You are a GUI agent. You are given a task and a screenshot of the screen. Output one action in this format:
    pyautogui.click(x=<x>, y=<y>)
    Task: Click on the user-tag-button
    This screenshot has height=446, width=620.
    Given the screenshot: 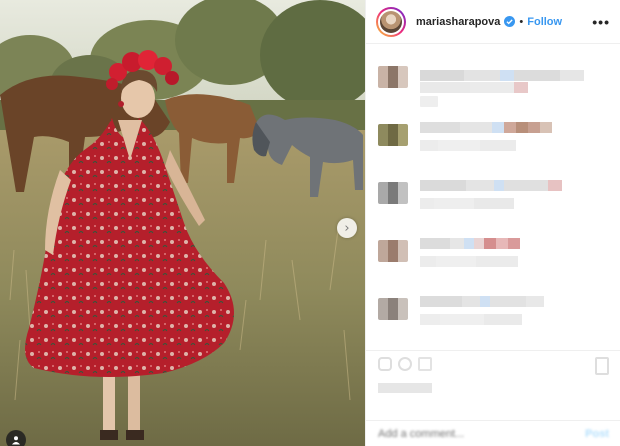 What is the action you would take?
    pyautogui.click(x=16, y=438)
    